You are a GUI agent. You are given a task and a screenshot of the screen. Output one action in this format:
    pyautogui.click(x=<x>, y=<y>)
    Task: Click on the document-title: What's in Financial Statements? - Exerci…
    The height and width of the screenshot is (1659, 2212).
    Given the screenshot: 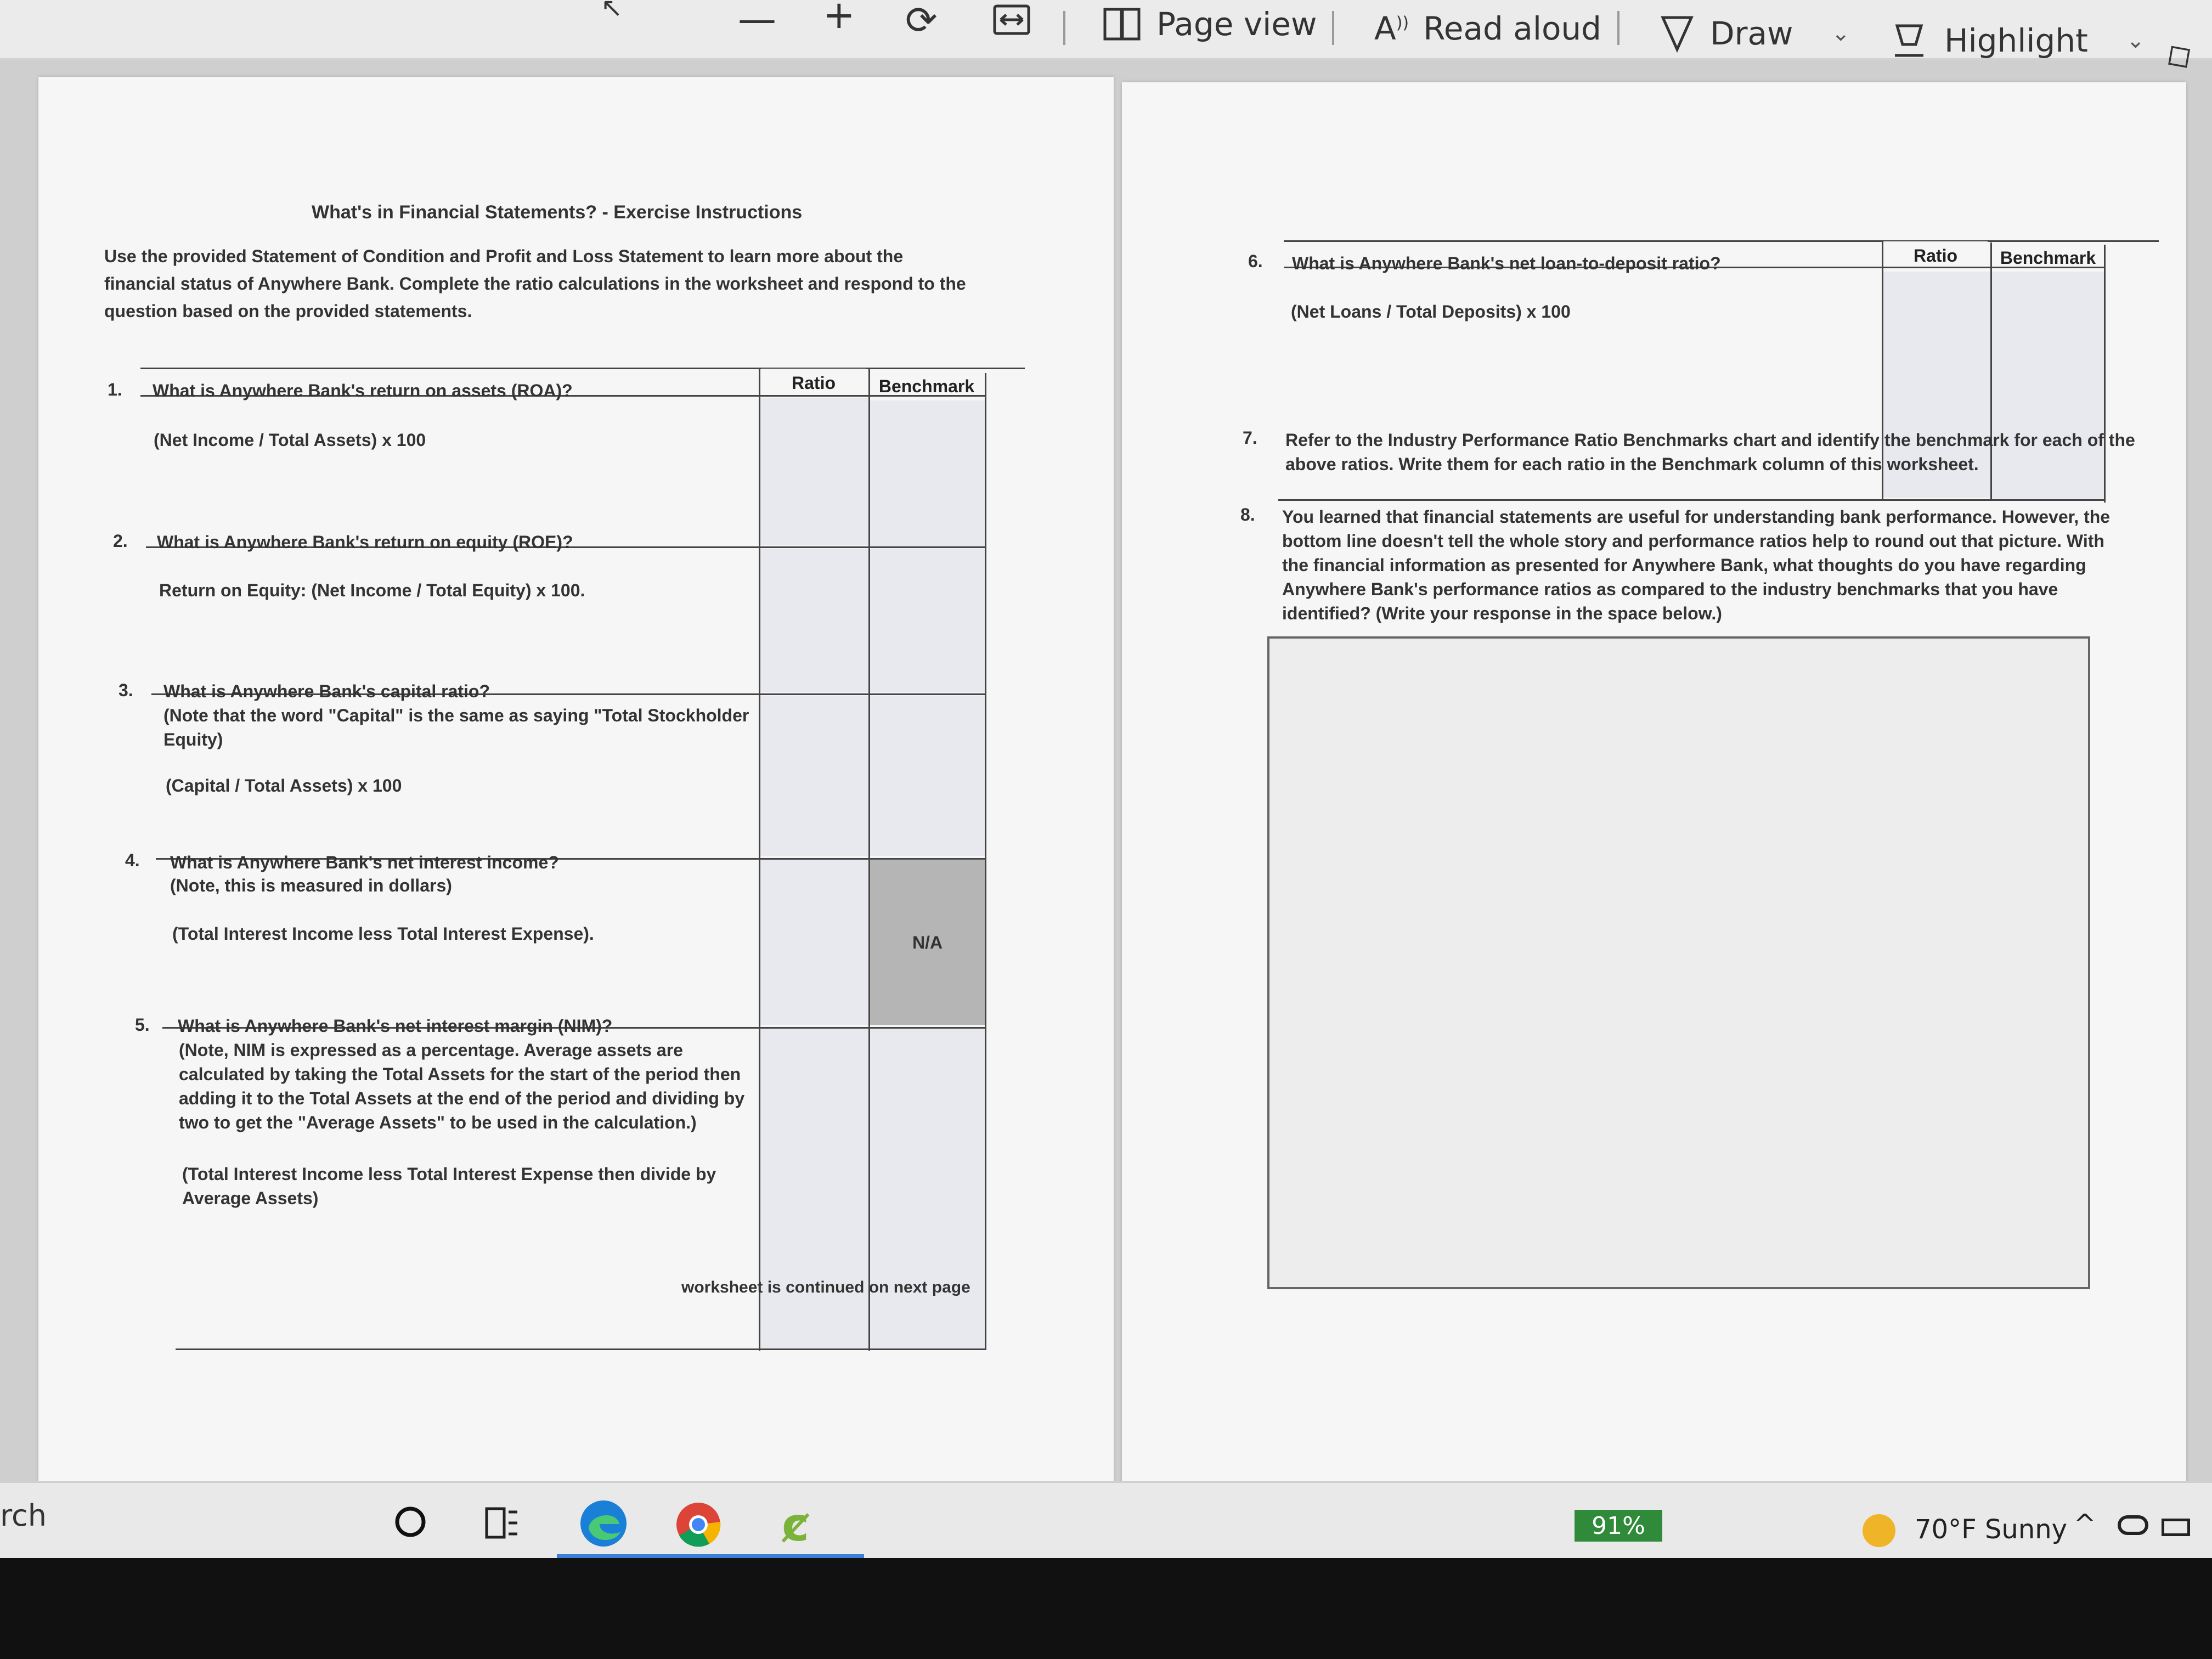 What is the action you would take?
    pyautogui.click(x=557, y=213)
    